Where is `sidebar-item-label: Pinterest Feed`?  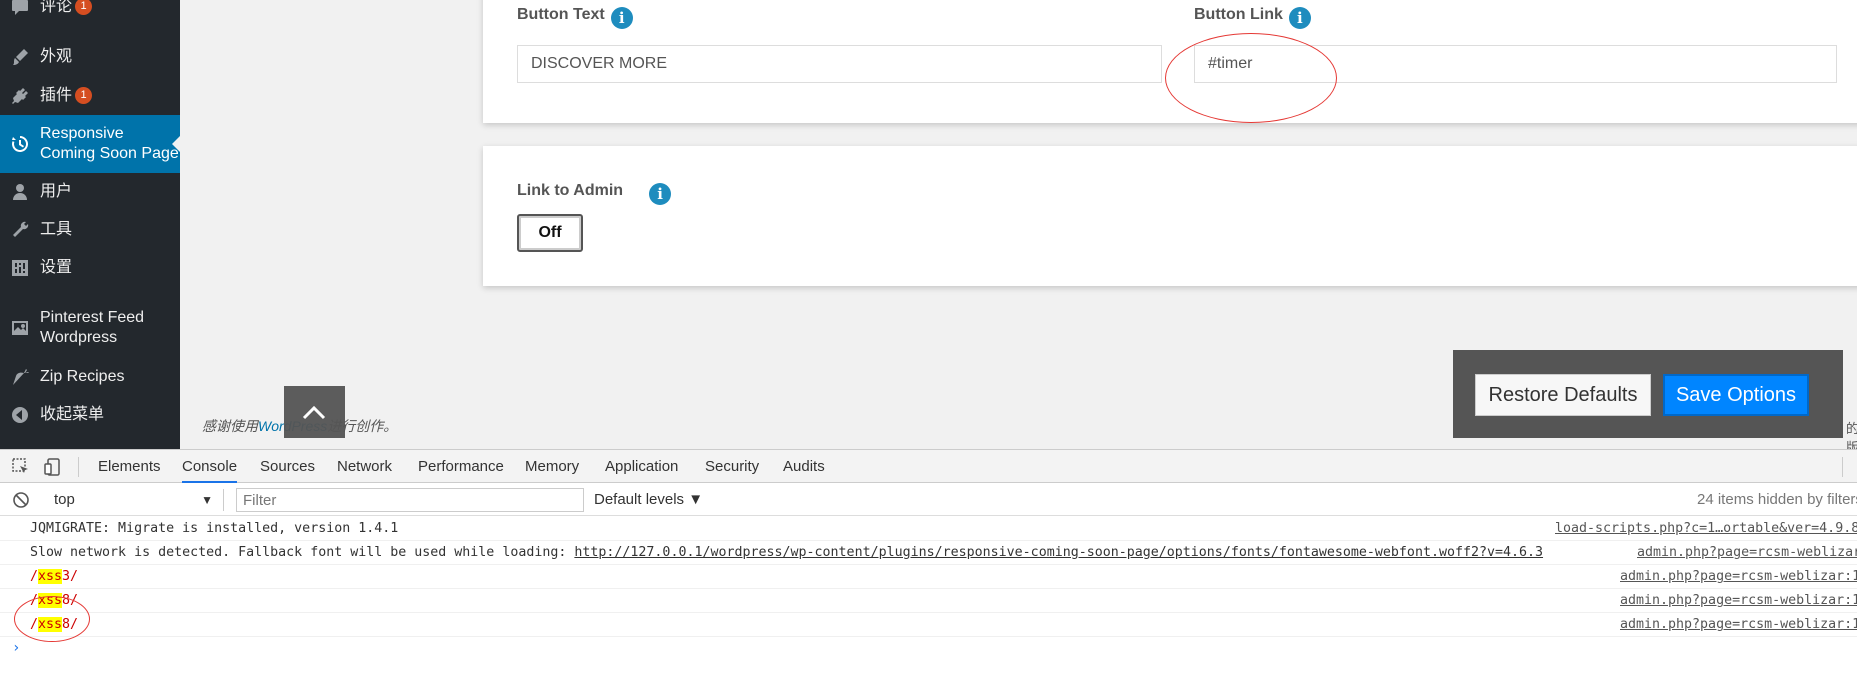 sidebar-item-label: Pinterest Feed is located at coordinates (92, 317).